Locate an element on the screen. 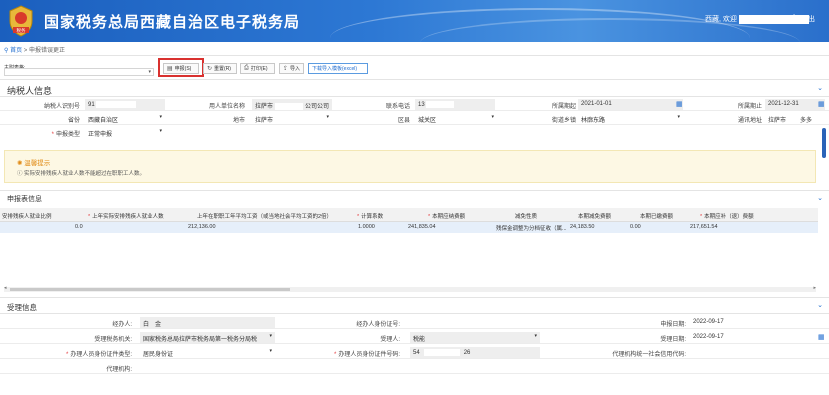 The width and height of the screenshot is (829, 395). highlight-box is located at coordinates (181, 67).